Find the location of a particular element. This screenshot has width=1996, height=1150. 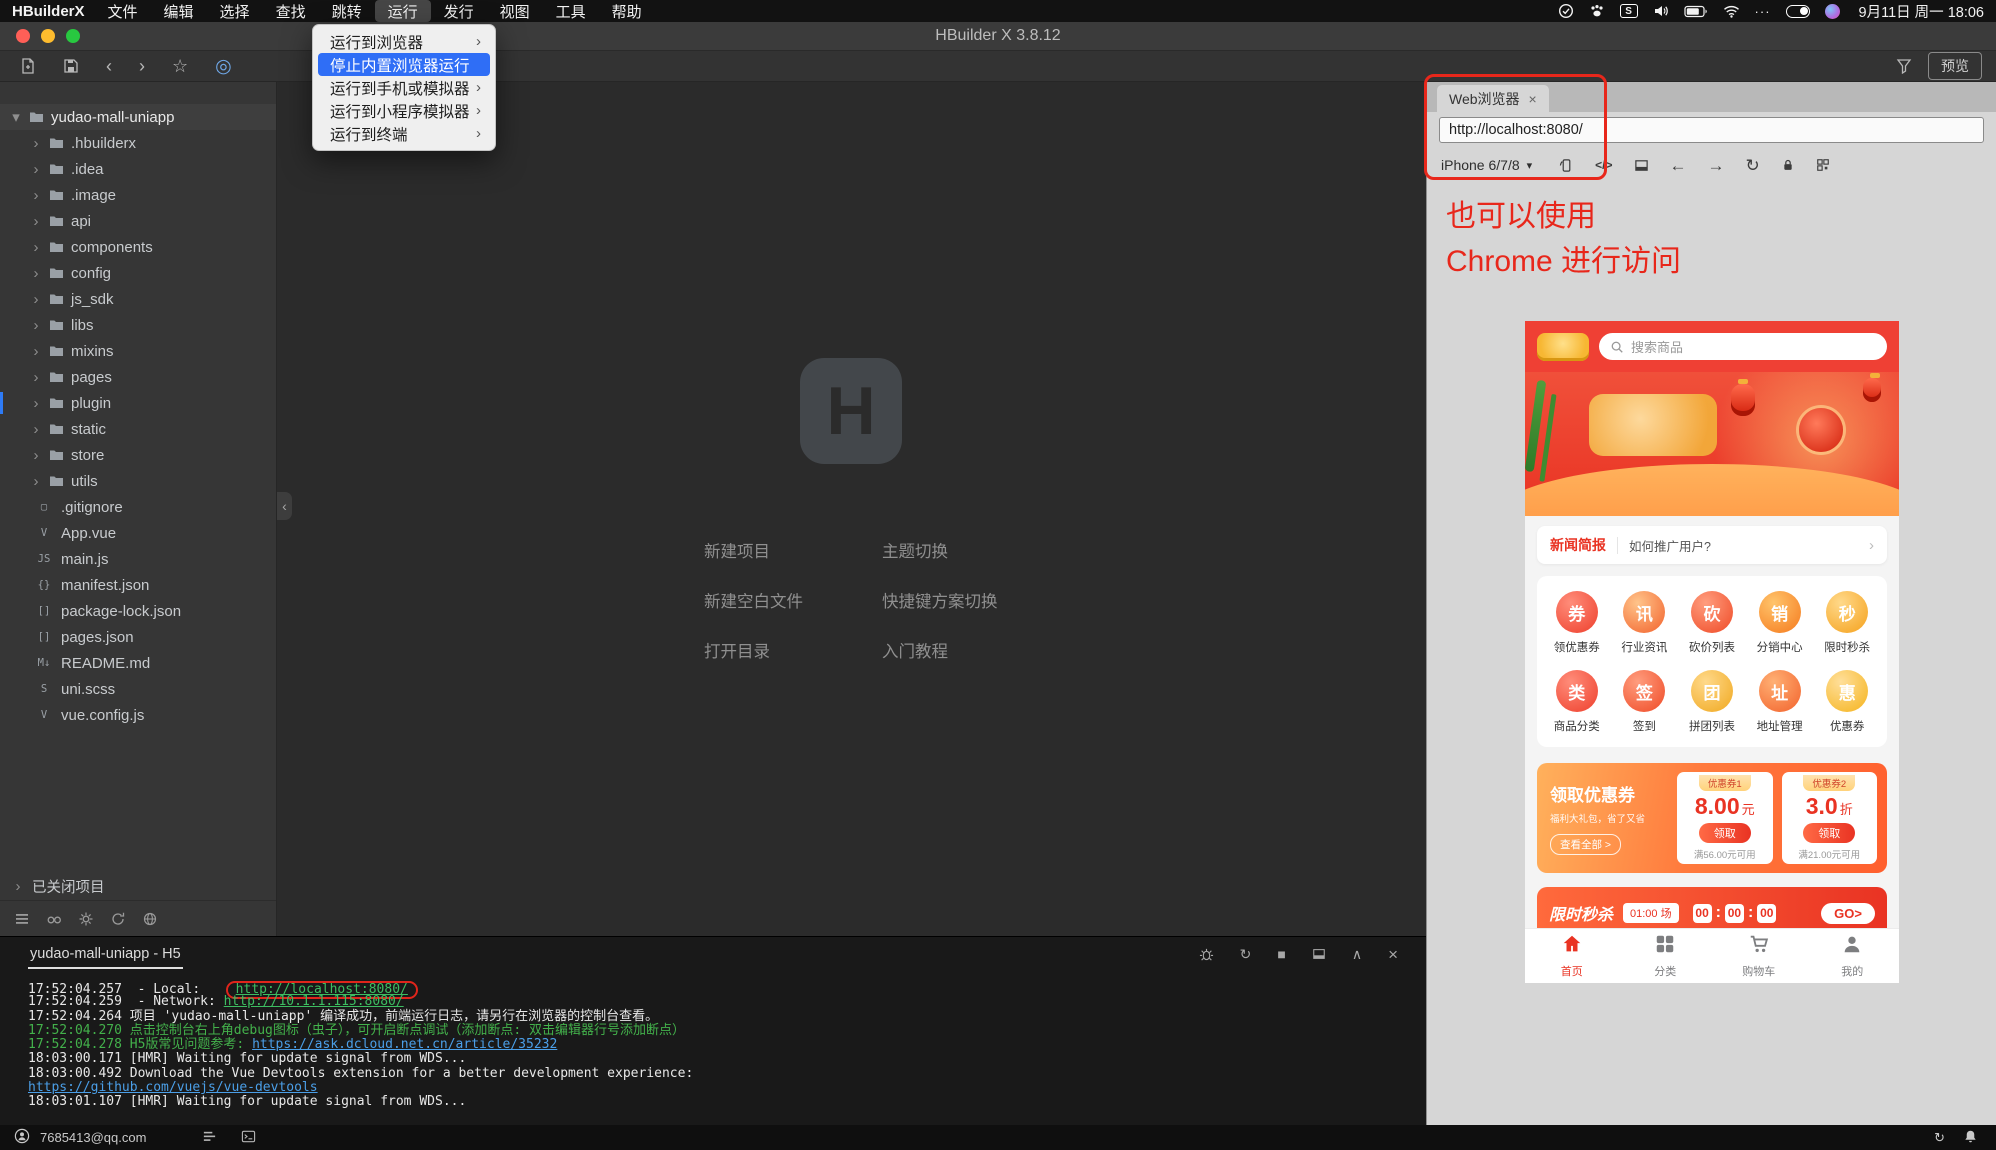

menubar-item-1: 编辑 is located at coordinates (179, 11).